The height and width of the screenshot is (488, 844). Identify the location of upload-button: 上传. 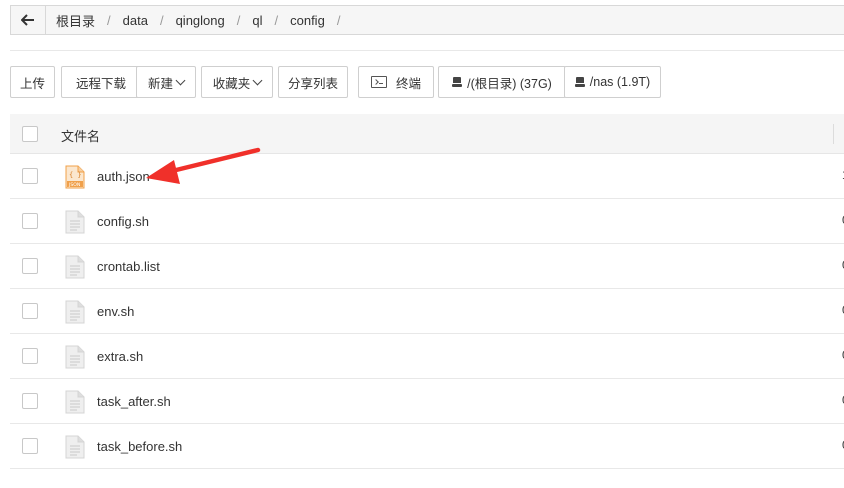
(32, 82).